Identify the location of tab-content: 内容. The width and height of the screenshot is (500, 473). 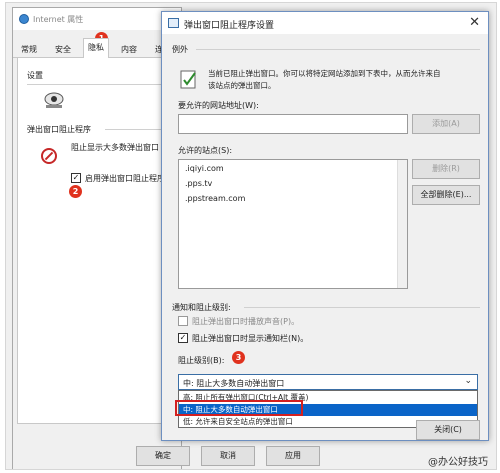
(129, 49).